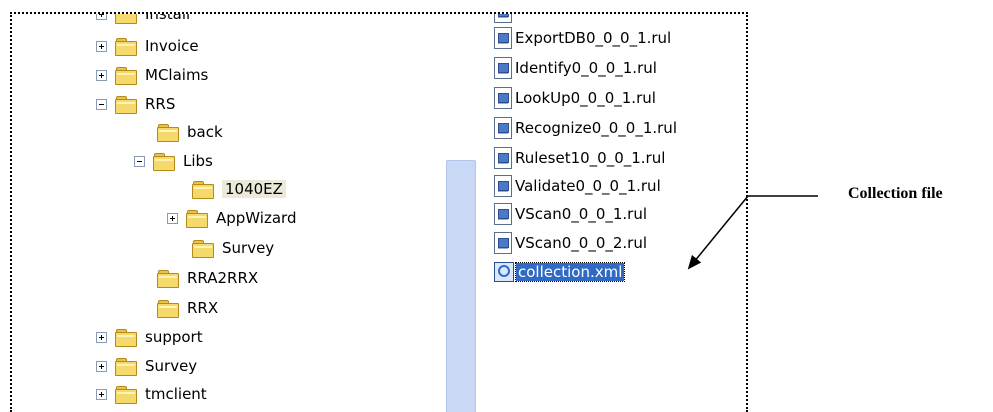 The image size is (993, 412). What do you see at coordinates (223, 278) in the screenshot?
I see `tree-node-label: RRA2RRX` at bounding box center [223, 278].